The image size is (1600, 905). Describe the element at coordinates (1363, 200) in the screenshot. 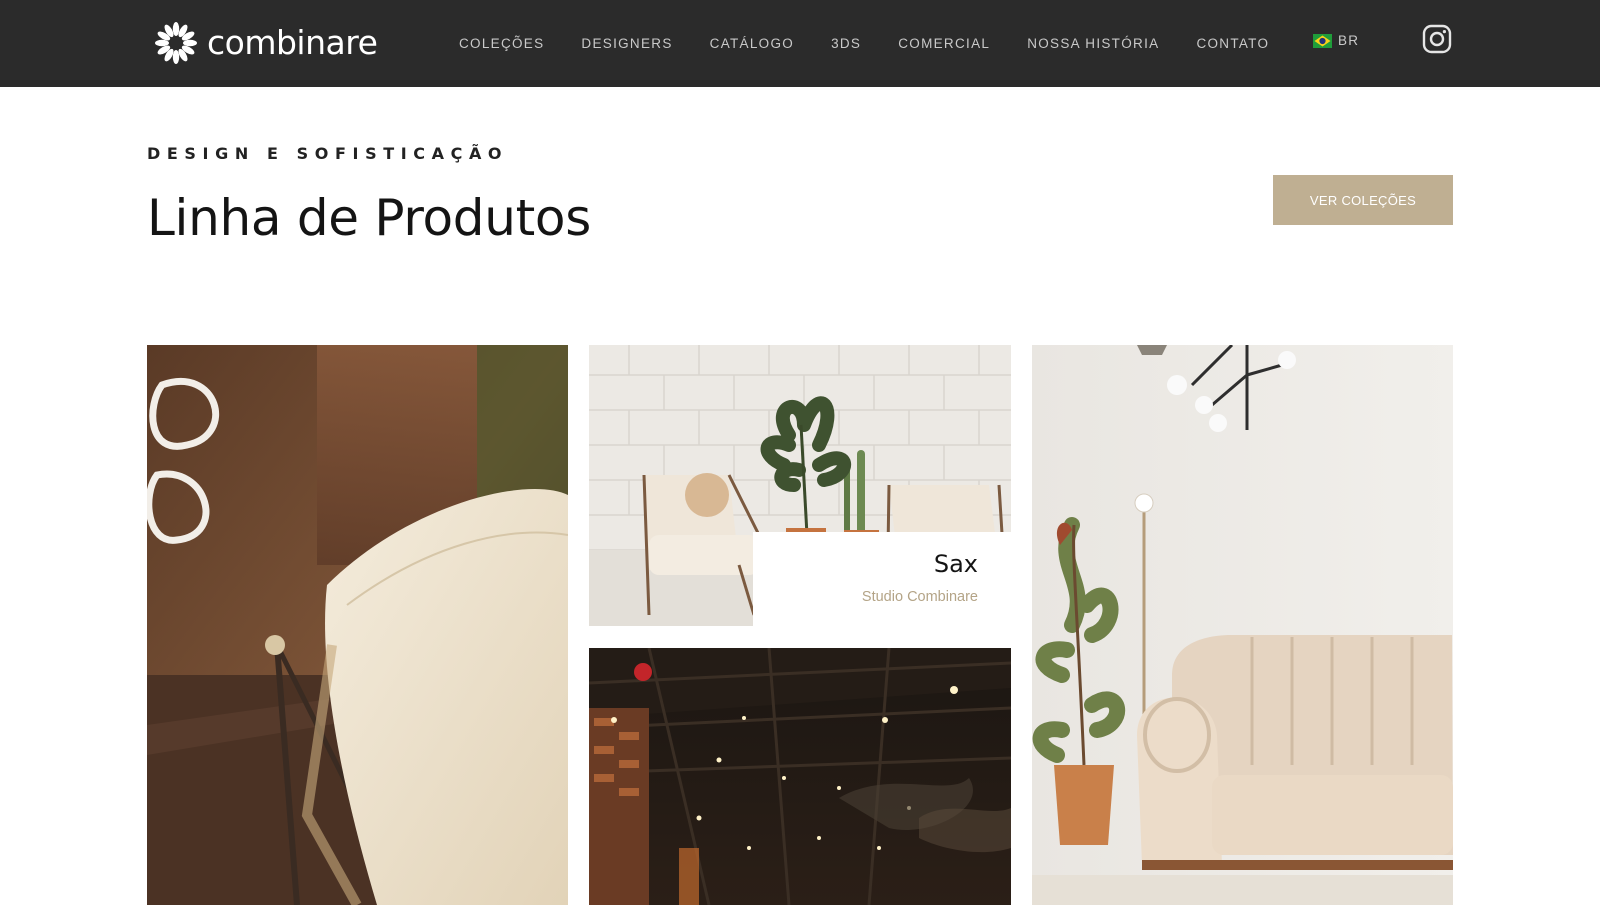

I see `view-collections-button: VER COLEÇÕES` at that location.